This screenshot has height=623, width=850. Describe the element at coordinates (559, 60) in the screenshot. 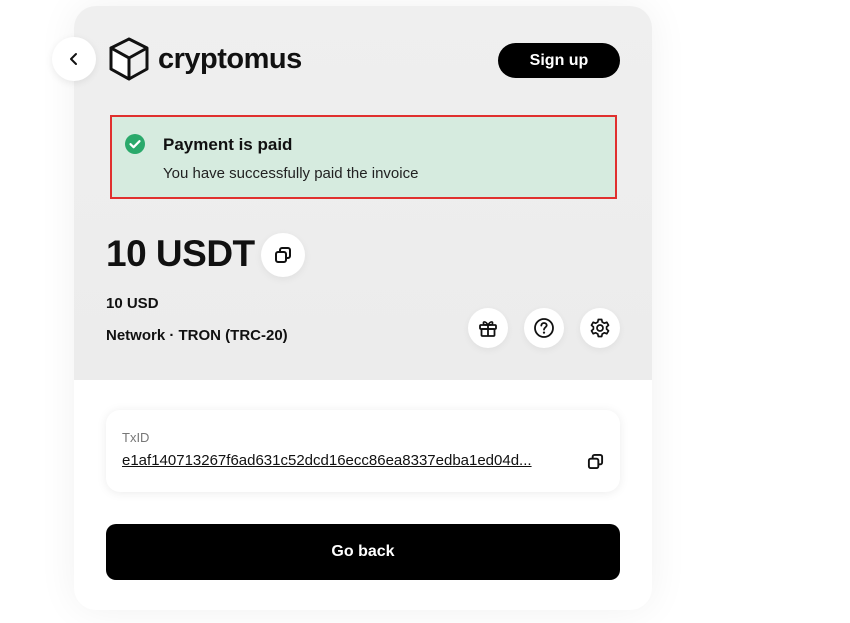

I see `sign-up-button: Sign up` at that location.